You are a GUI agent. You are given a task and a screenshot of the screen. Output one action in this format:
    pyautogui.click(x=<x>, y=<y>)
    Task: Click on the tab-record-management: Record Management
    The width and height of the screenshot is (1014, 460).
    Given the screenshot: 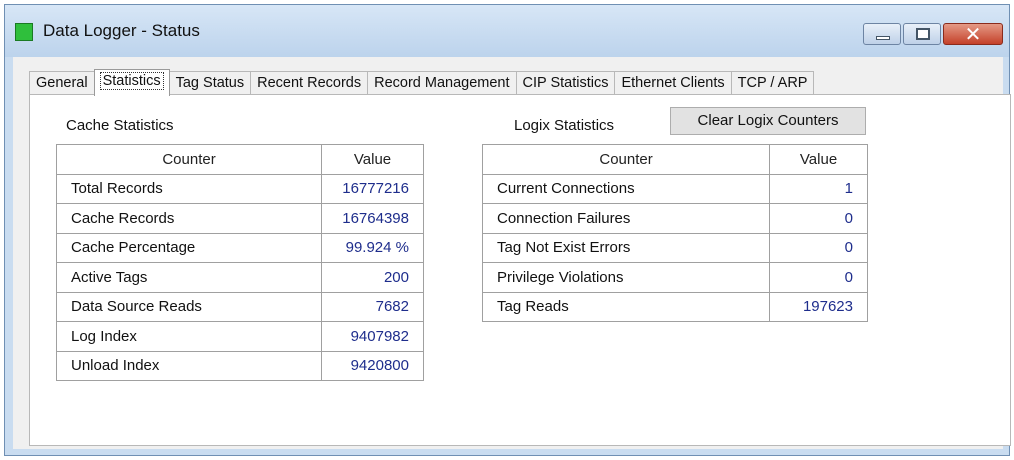 What is the action you would take?
    pyautogui.click(x=442, y=83)
    